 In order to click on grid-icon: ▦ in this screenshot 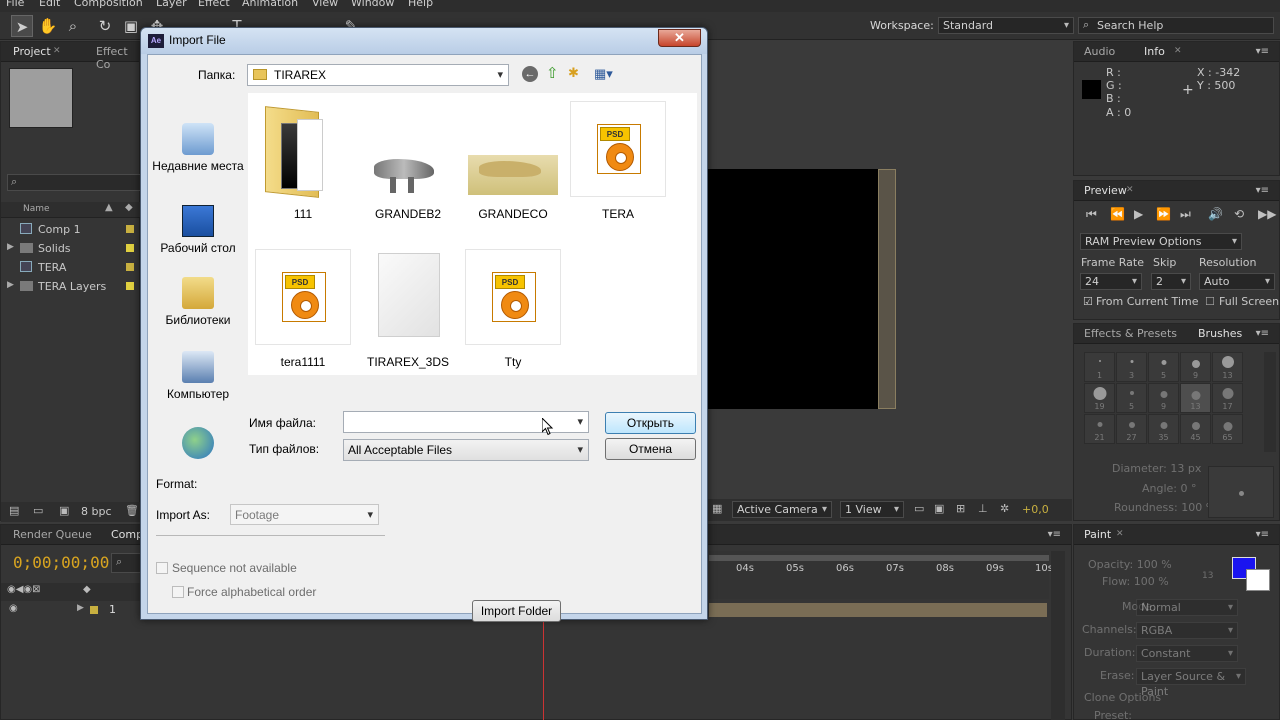, I will do `click(717, 508)`.